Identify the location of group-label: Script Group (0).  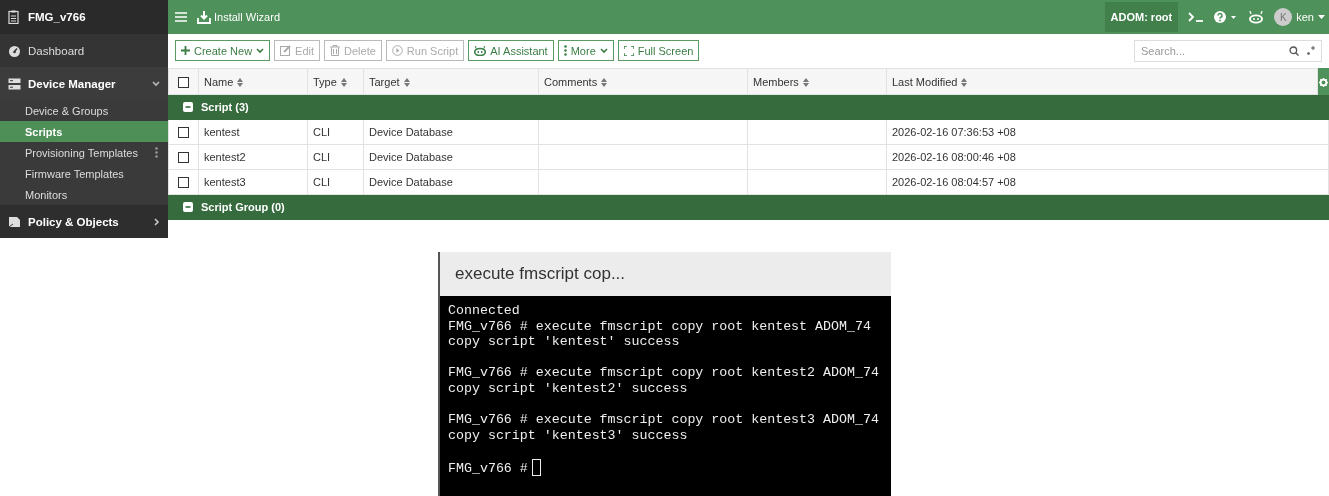
(243, 206).